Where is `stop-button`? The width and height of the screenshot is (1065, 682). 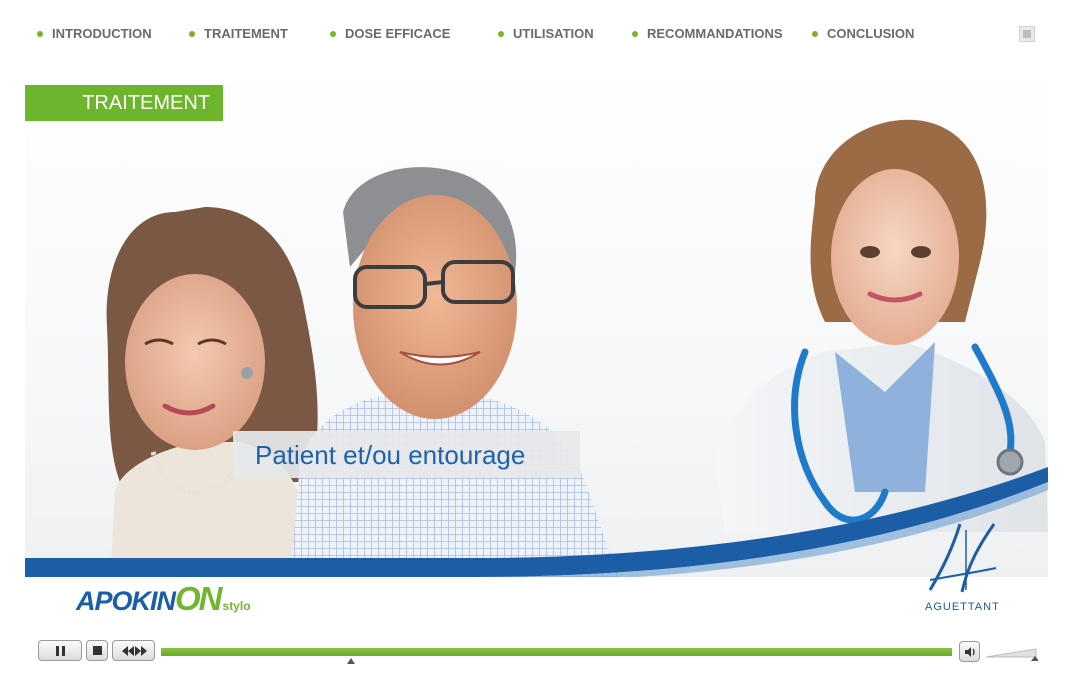 stop-button is located at coordinates (97, 650).